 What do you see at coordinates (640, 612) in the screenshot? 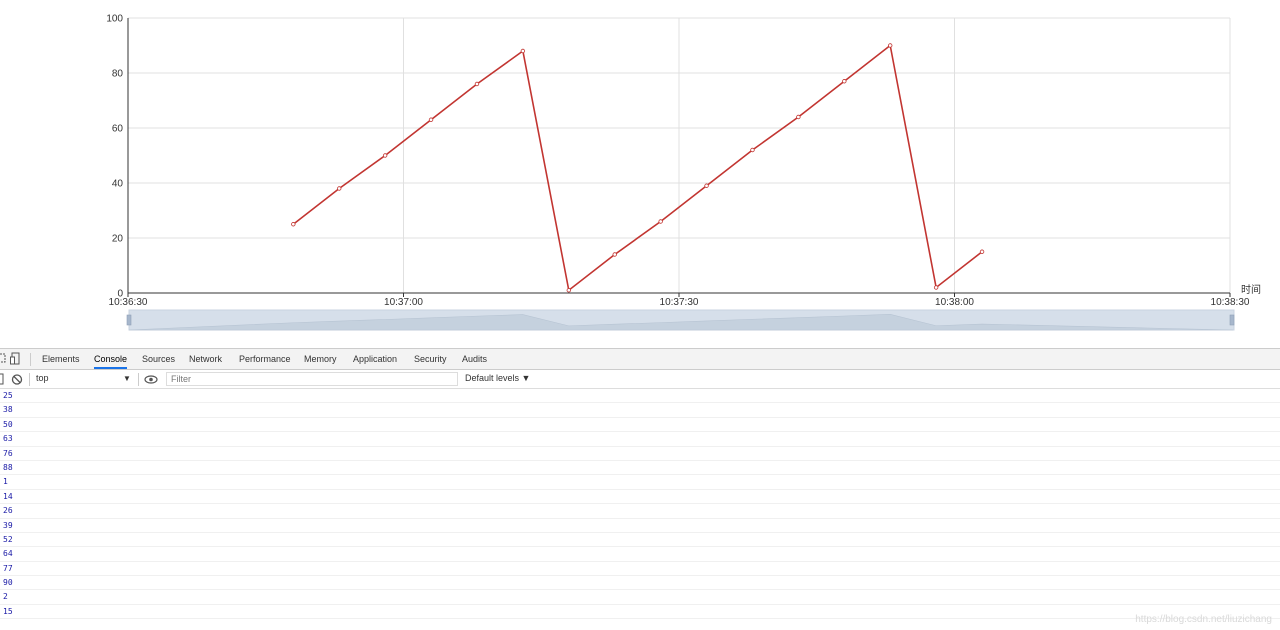
I see `console-log-line: 15` at bounding box center [640, 612].